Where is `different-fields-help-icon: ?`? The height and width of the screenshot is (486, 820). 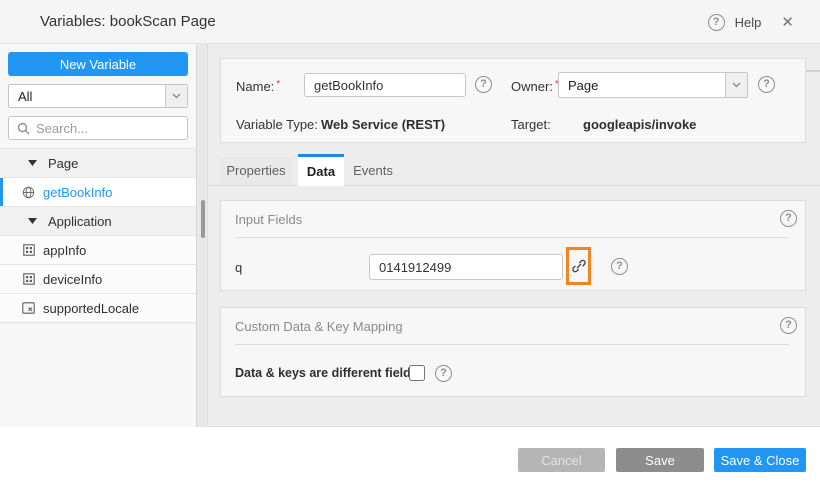
different-fields-help-icon: ? is located at coordinates (443, 373).